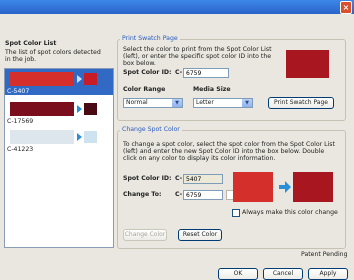 Image resolution: width=354 pixels, height=280 pixels. What do you see at coordinates (179, 194) in the screenshot?
I see `change-to-prefix: C-` at bounding box center [179, 194].